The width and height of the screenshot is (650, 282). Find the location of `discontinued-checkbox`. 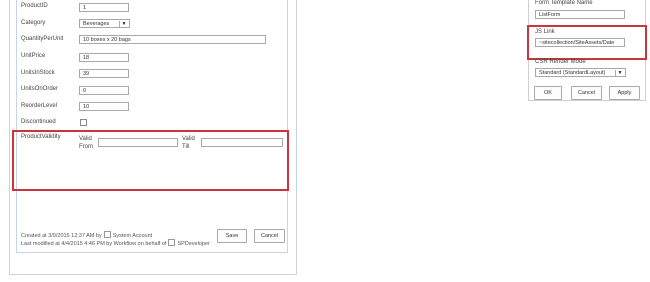

discontinued-checkbox is located at coordinates (83, 122).